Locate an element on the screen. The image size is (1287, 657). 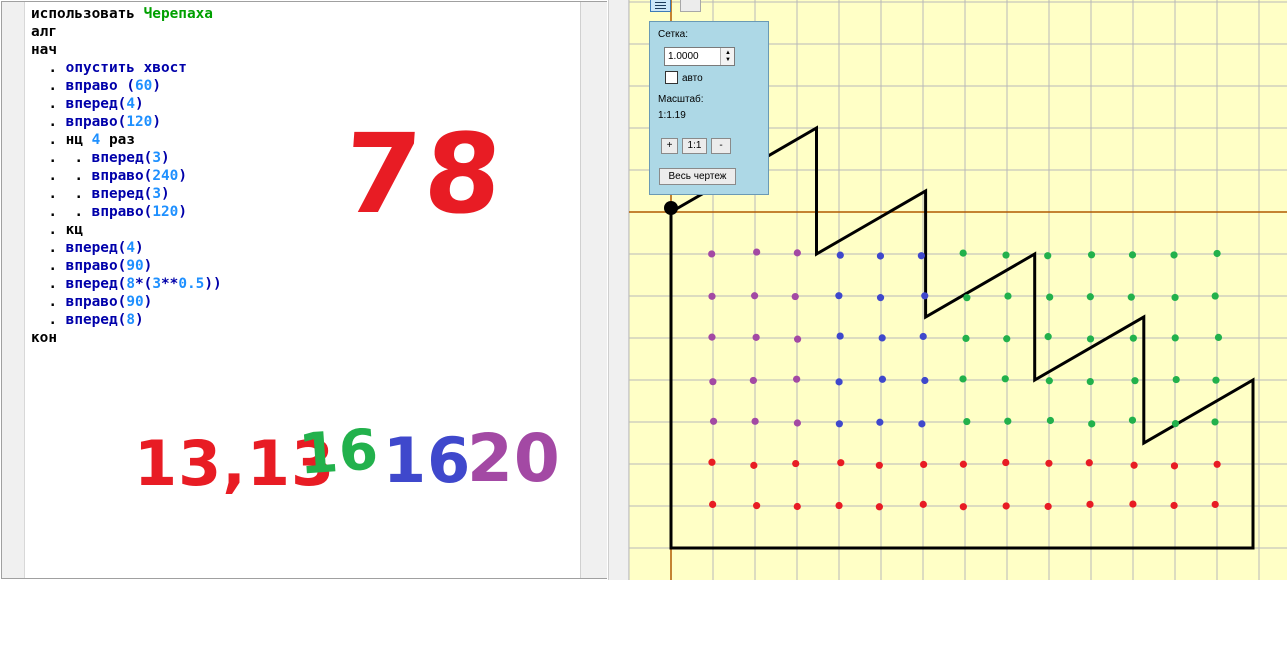
zoom-reset-button: 1:1 is located at coordinates (694, 146).